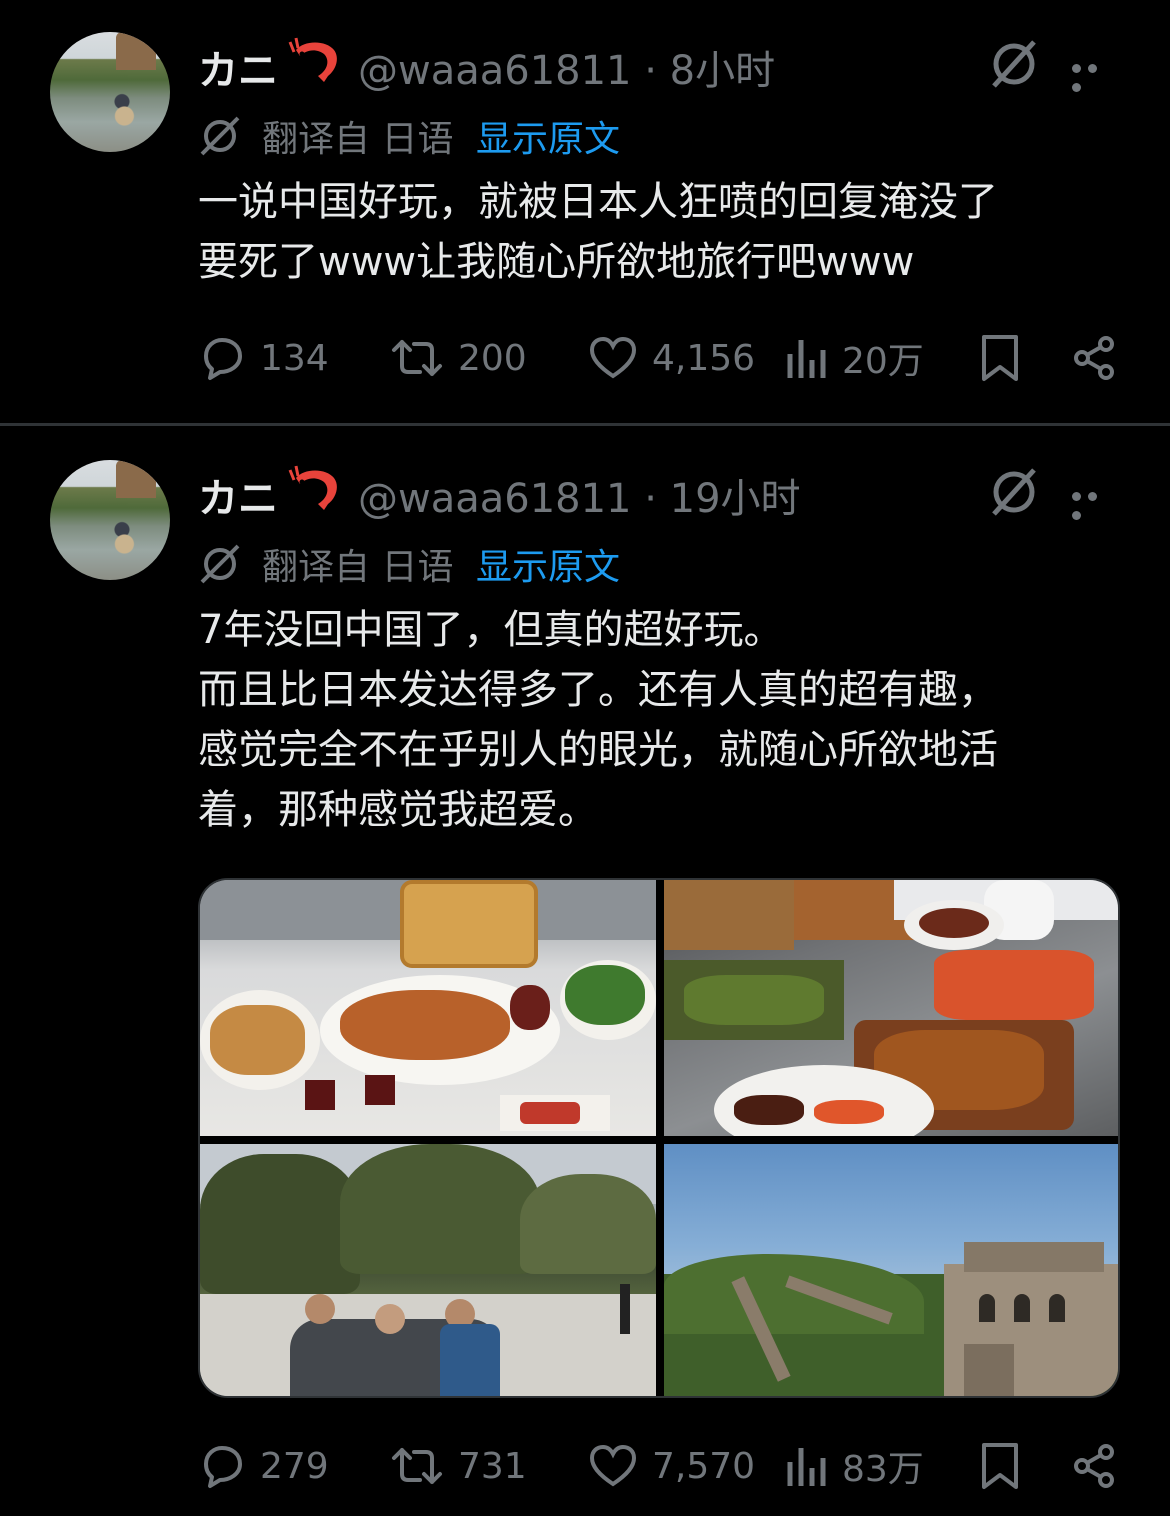 The width and height of the screenshot is (1170, 1516). I want to click on repost-button: 200, so click(458, 358).